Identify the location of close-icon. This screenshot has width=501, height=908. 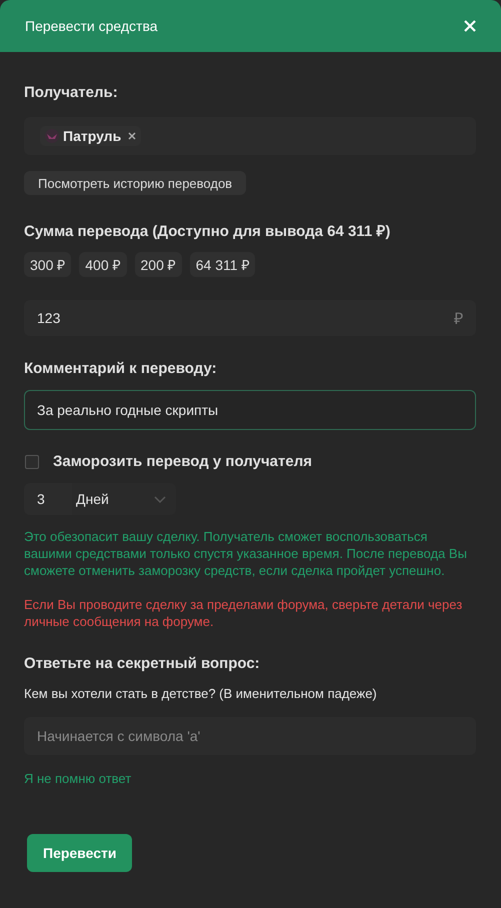
(470, 26).